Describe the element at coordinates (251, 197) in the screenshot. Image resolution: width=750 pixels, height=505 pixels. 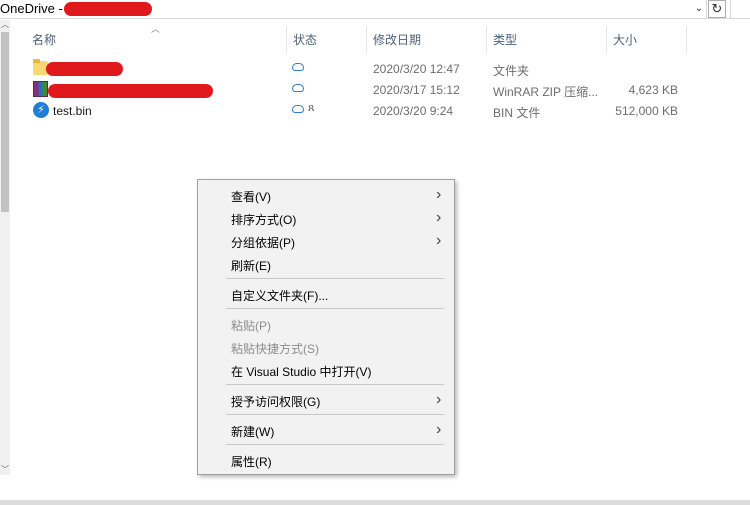
I see `menu-item-label: 查看(V)` at that location.